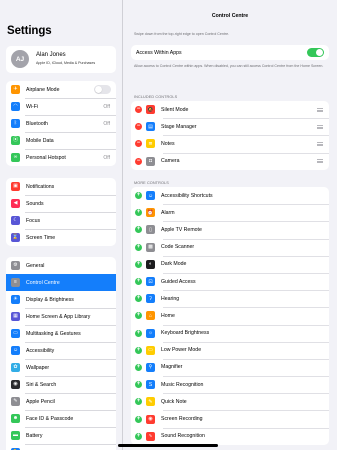 This screenshot has height=450, width=337. What do you see at coordinates (230, 264) in the screenshot?
I see `control-row-dark-mode: + ◐ Dark Mode` at bounding box center [230, 264].